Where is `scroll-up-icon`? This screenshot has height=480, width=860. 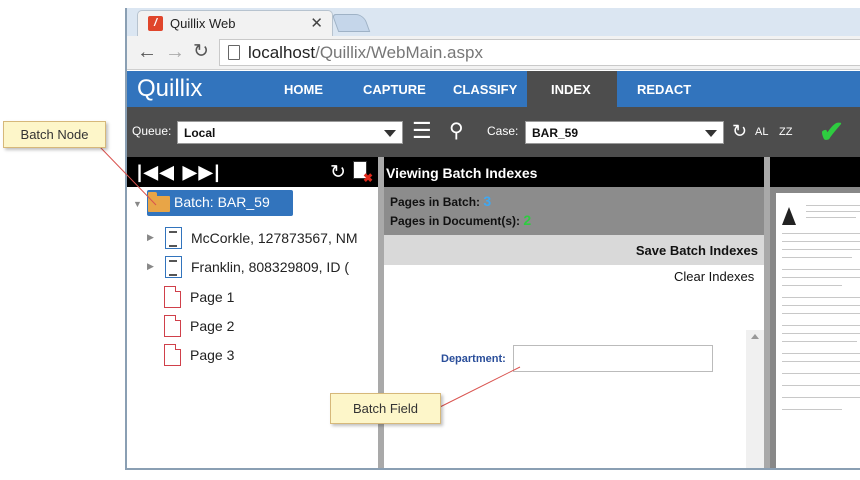
scroll-up-icon is located at coordinates (755, 336).